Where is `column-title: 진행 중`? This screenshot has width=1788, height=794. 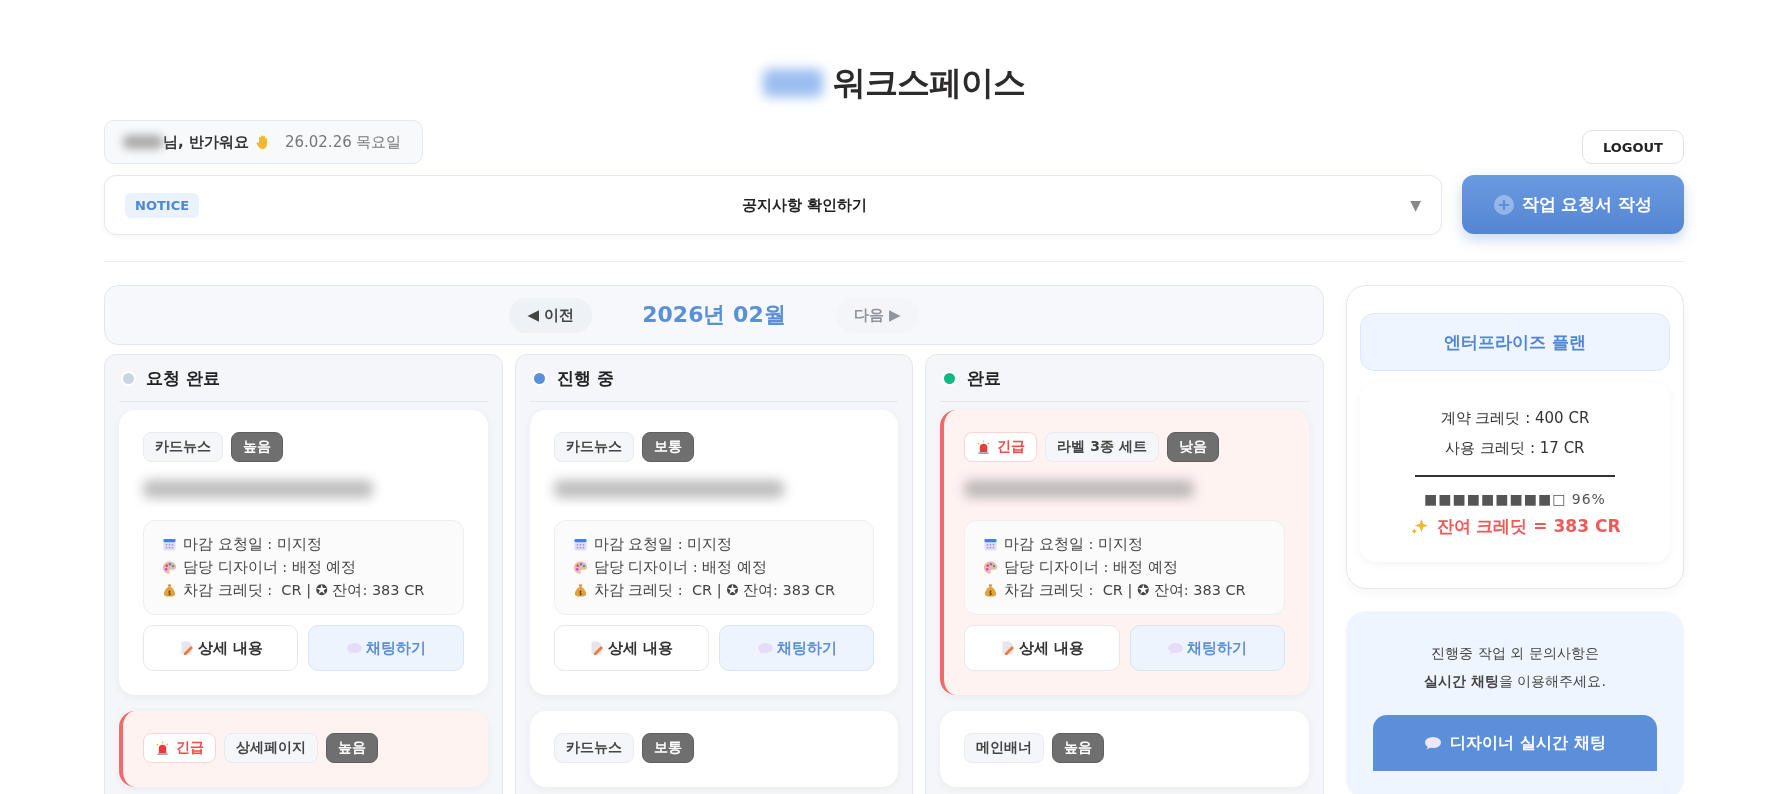 column-title: 진행 중 is located at coordinates (585, 378).